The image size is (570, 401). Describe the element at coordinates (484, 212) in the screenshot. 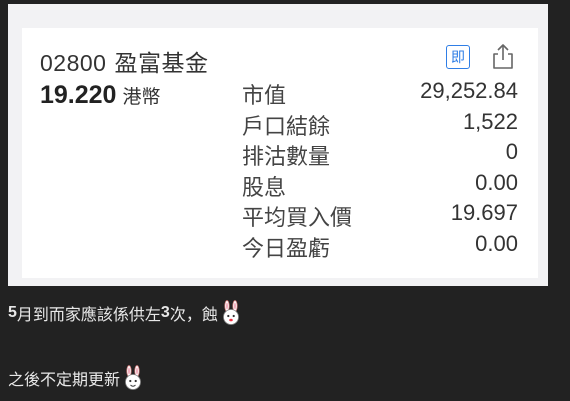

I see `avg-buy-price-value: 19.697` at that location.